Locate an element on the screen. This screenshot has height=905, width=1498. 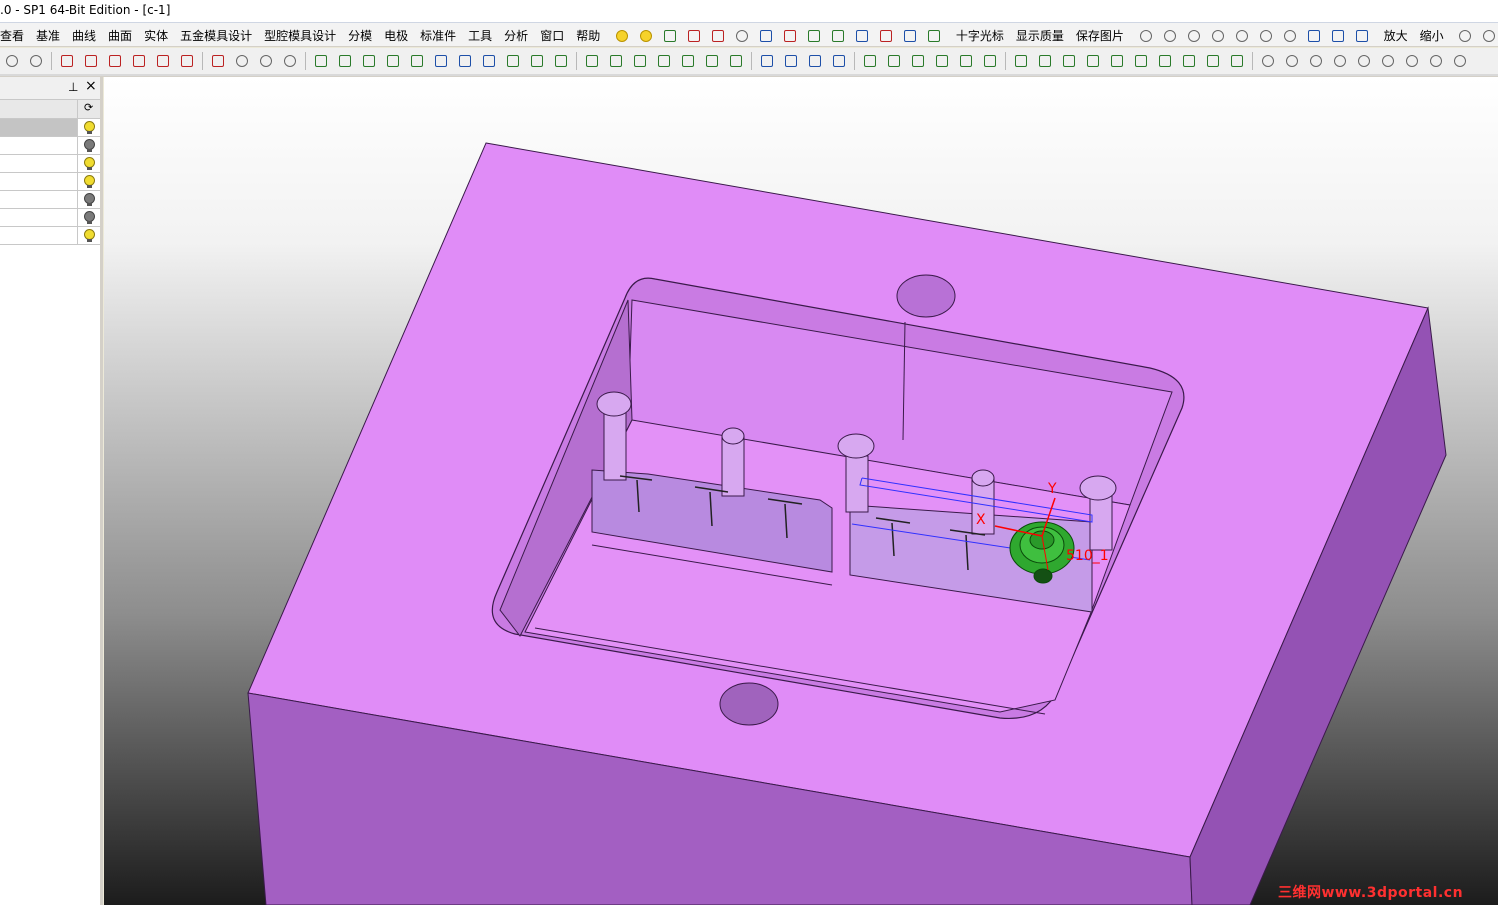
zoom-fit-icon is located at coordinates (1314, 36).